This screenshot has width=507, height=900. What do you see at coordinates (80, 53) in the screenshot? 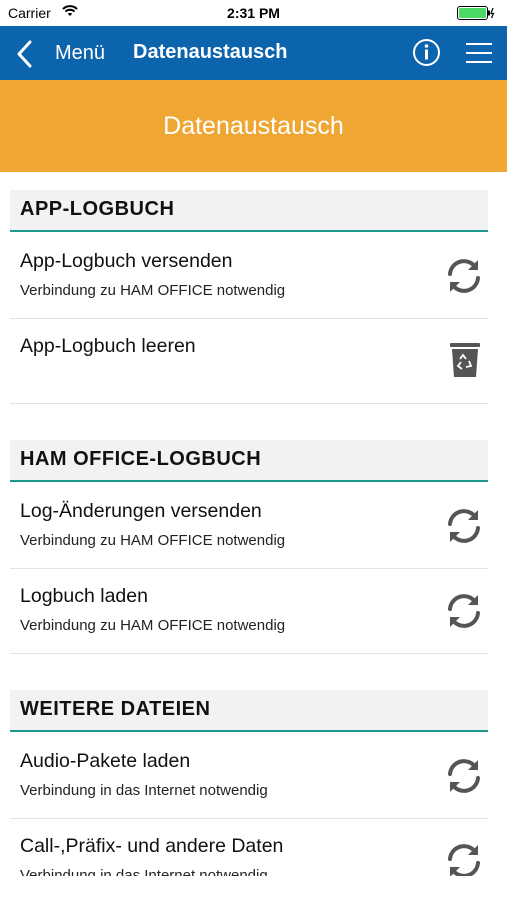
I see `back-button: Menü` at bounding box center [80, 53].